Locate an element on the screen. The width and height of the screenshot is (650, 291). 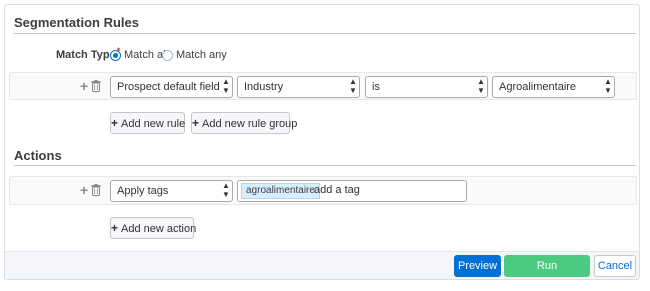
field-select: Industry ▲ ▼ is located at coordinates (298, 87).